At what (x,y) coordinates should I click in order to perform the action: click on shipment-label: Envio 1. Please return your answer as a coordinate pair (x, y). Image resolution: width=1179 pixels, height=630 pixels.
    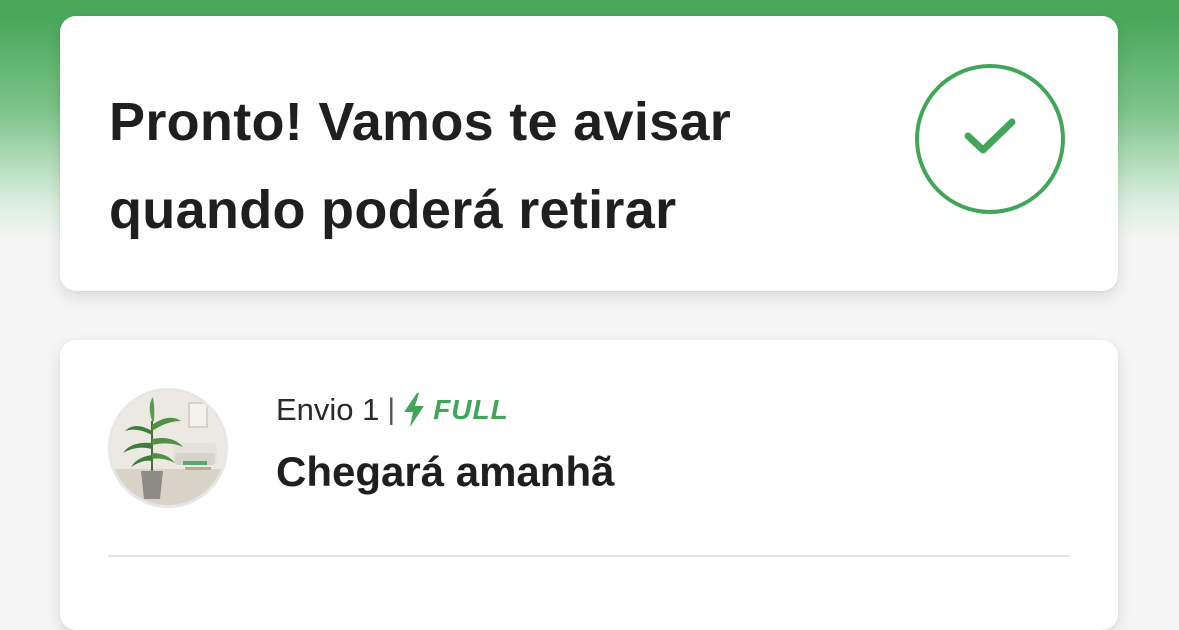
    Looking at the image, I should click on (328, 409).